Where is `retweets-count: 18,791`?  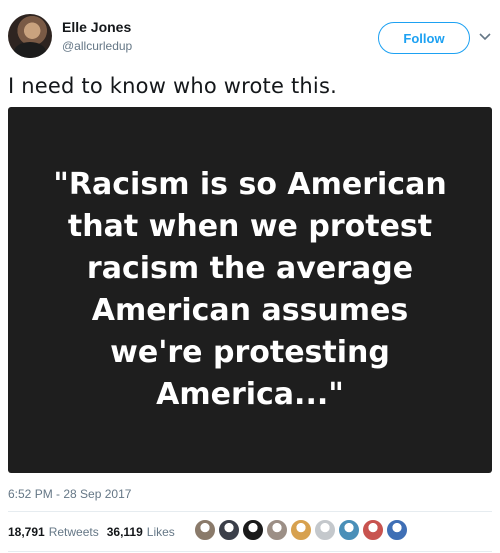 retweets-count: 18,791 is located at coordinates (26, 532).